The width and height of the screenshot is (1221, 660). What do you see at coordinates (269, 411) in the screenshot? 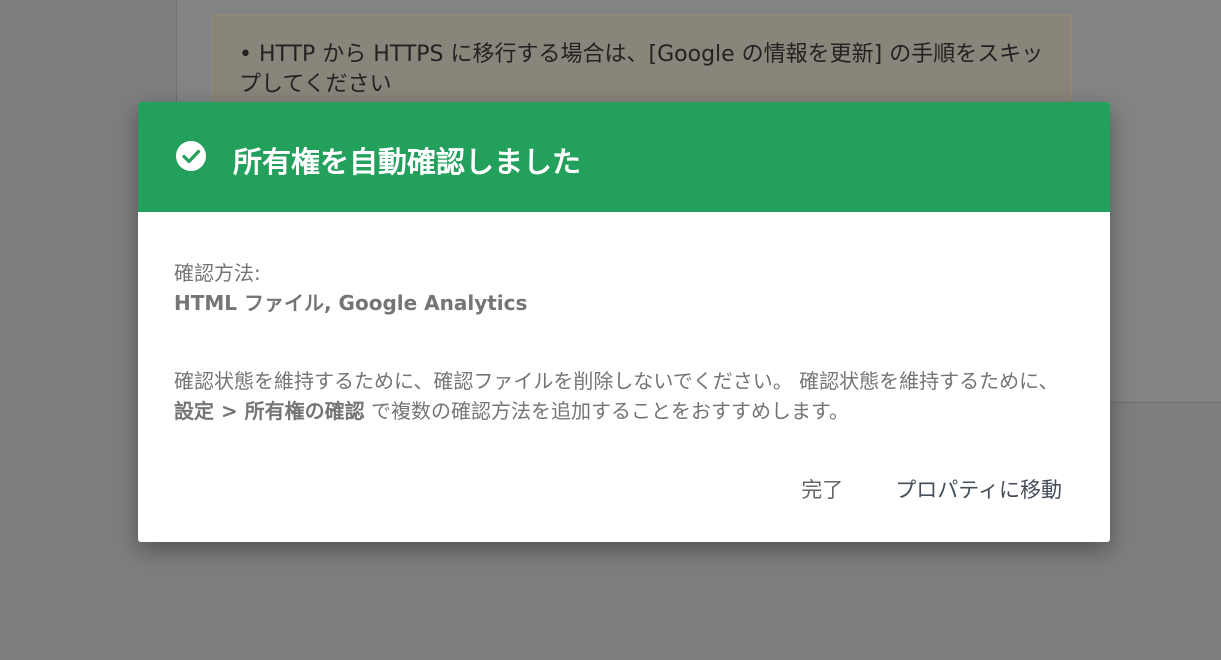
I see `settings-path-link: 設定 > 所有権の確認` at bounding box center [269, 411].